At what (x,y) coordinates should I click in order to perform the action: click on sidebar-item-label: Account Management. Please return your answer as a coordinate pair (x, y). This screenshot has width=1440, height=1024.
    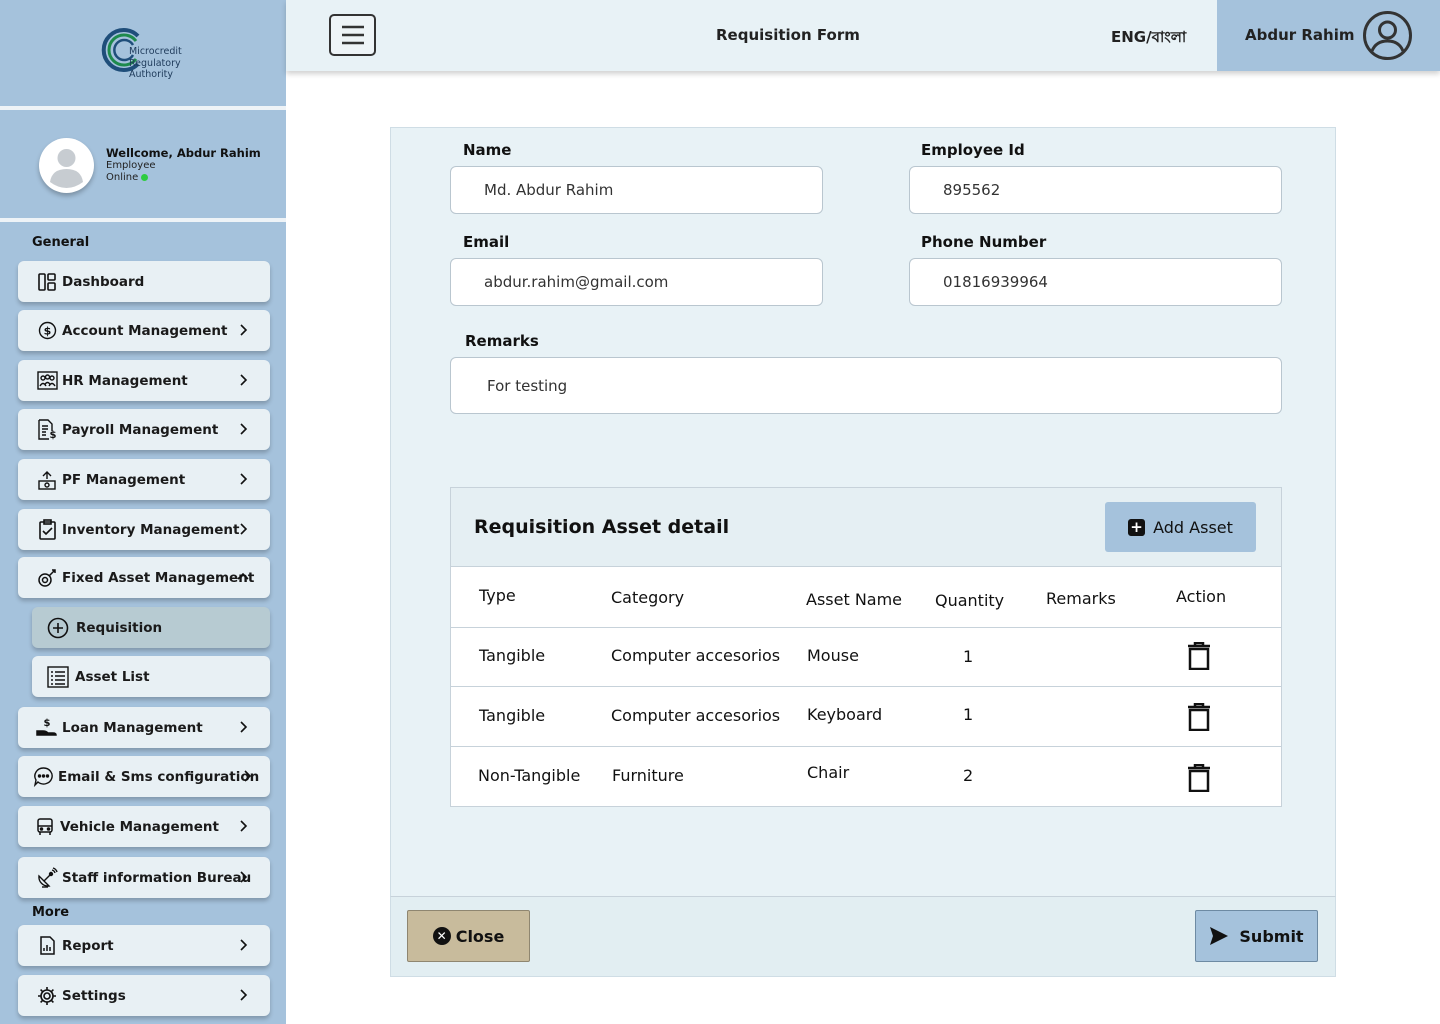
    Looking at the image, I should click on (145, 330).